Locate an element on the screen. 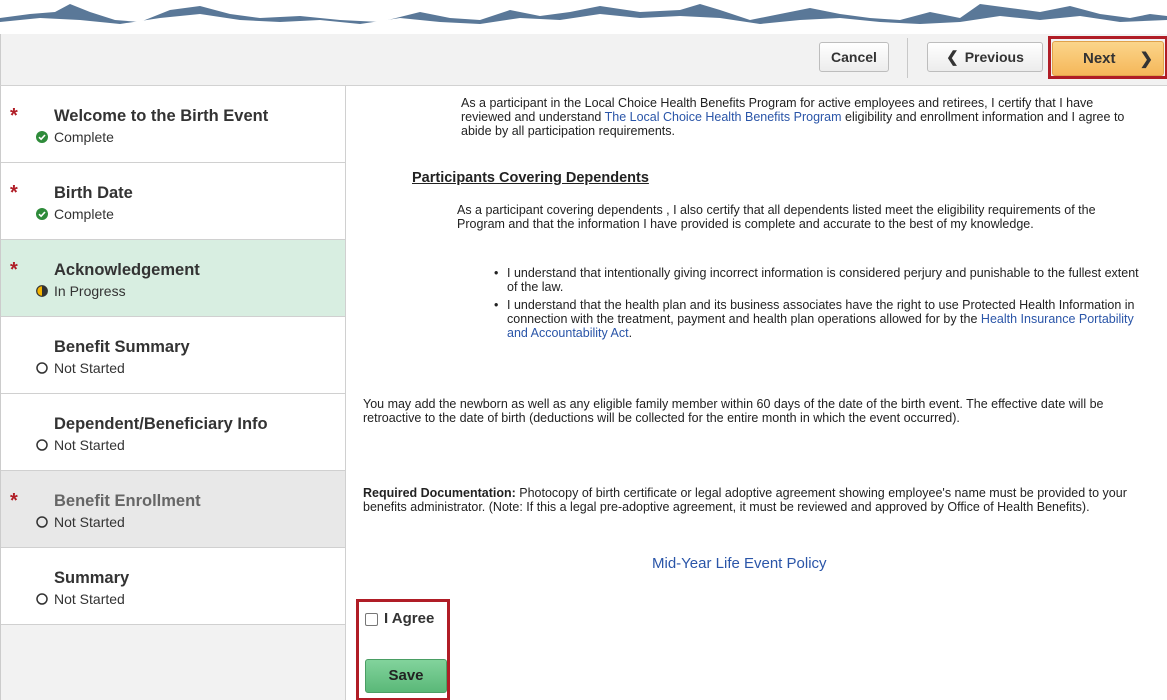  local-choice-program-link: The Local Choice Health Benefits Program is located at coordinates (723, 117).